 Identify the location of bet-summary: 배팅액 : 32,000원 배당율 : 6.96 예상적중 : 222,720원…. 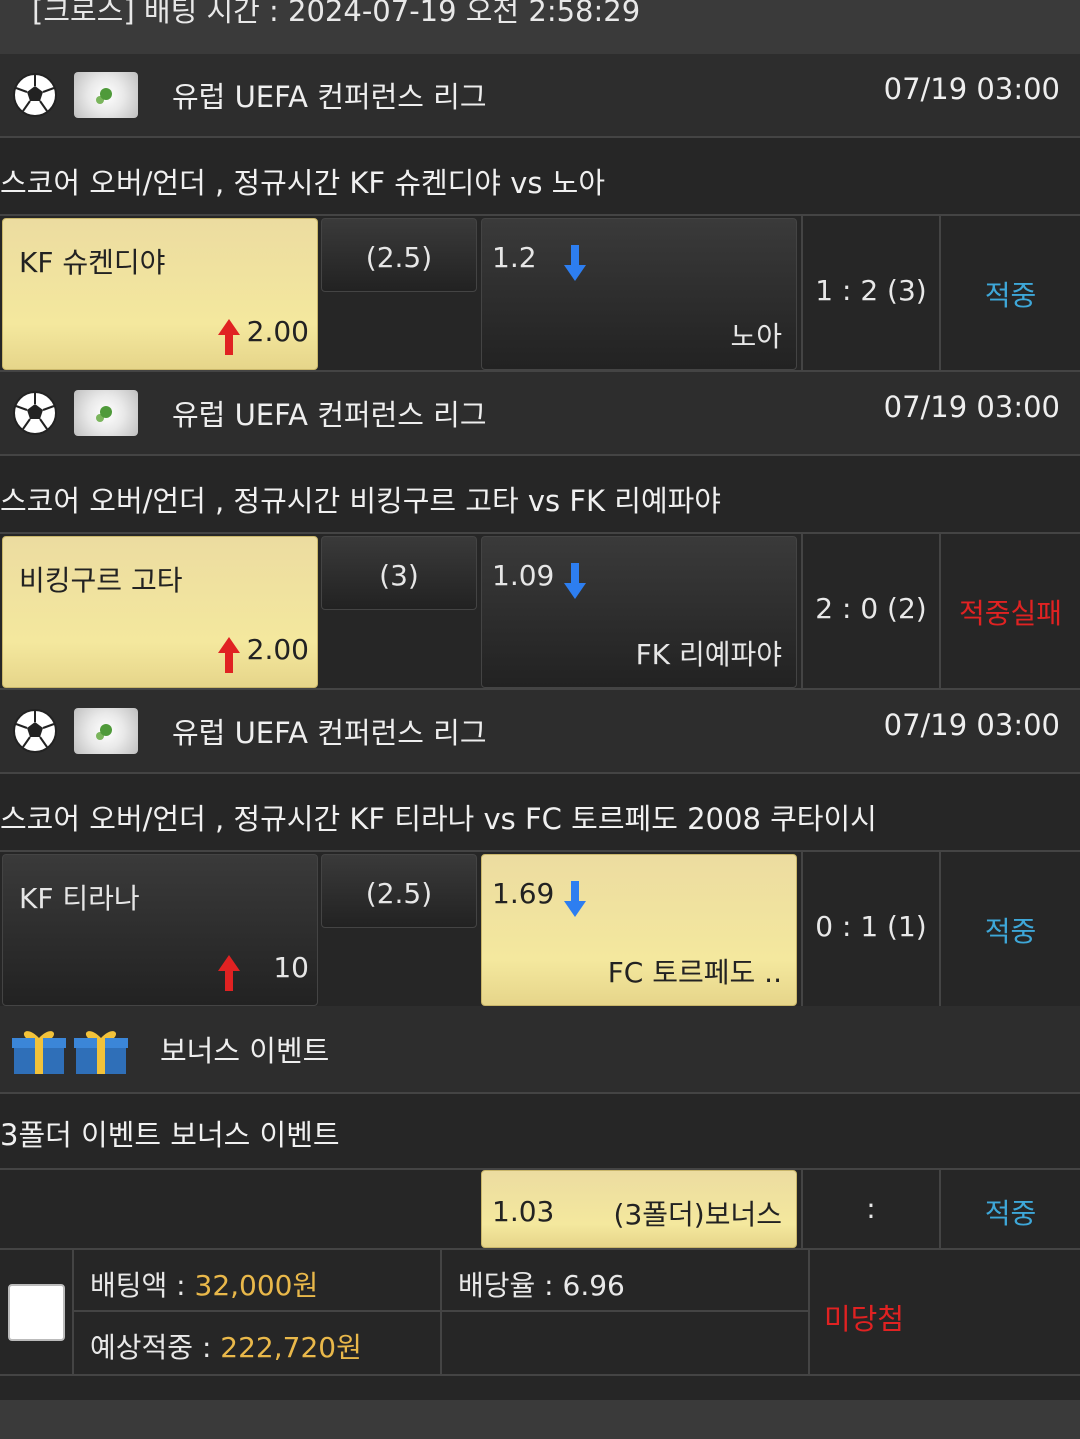
(540, 1313).